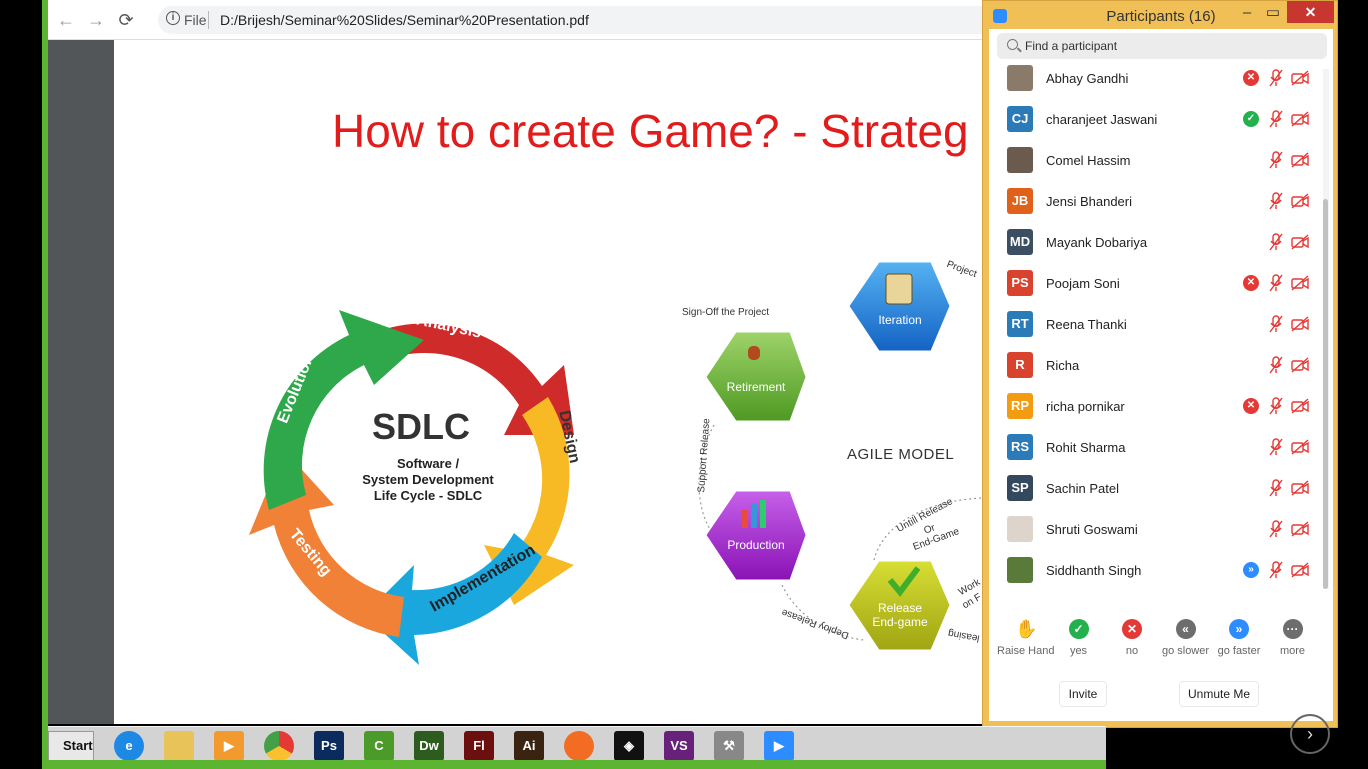 The width and height of the screenshot is (1368, 769). What do you see at coordinates (329, 746) in the screenshot?
I see `photoshop-taskbar-icon: Ps` at bounding box center [329, 746].